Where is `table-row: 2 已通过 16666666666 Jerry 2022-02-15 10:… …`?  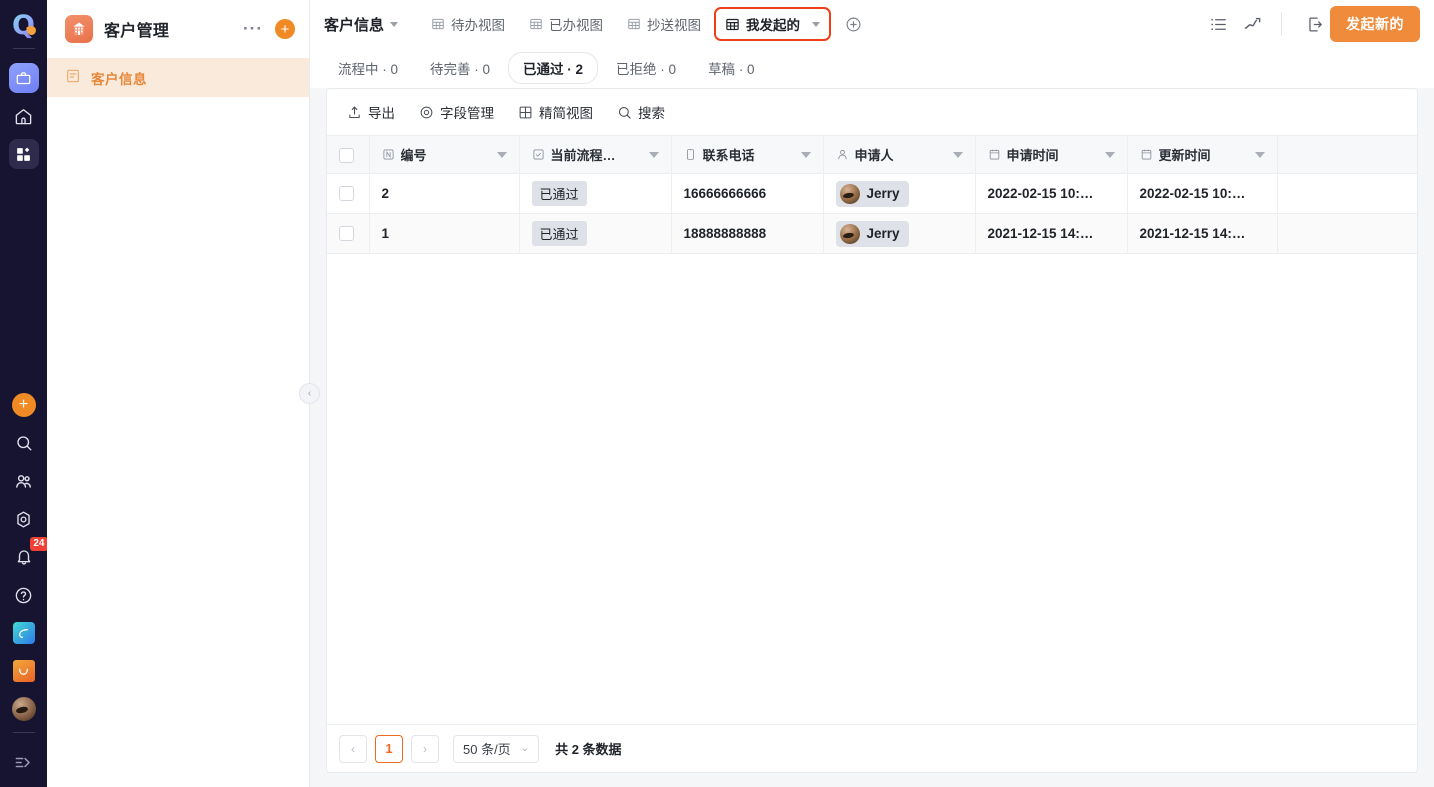
table-row: 2 已通过 16666666666 Jerry 2022-02-15 10:… … is located at coordinates (872, 193).